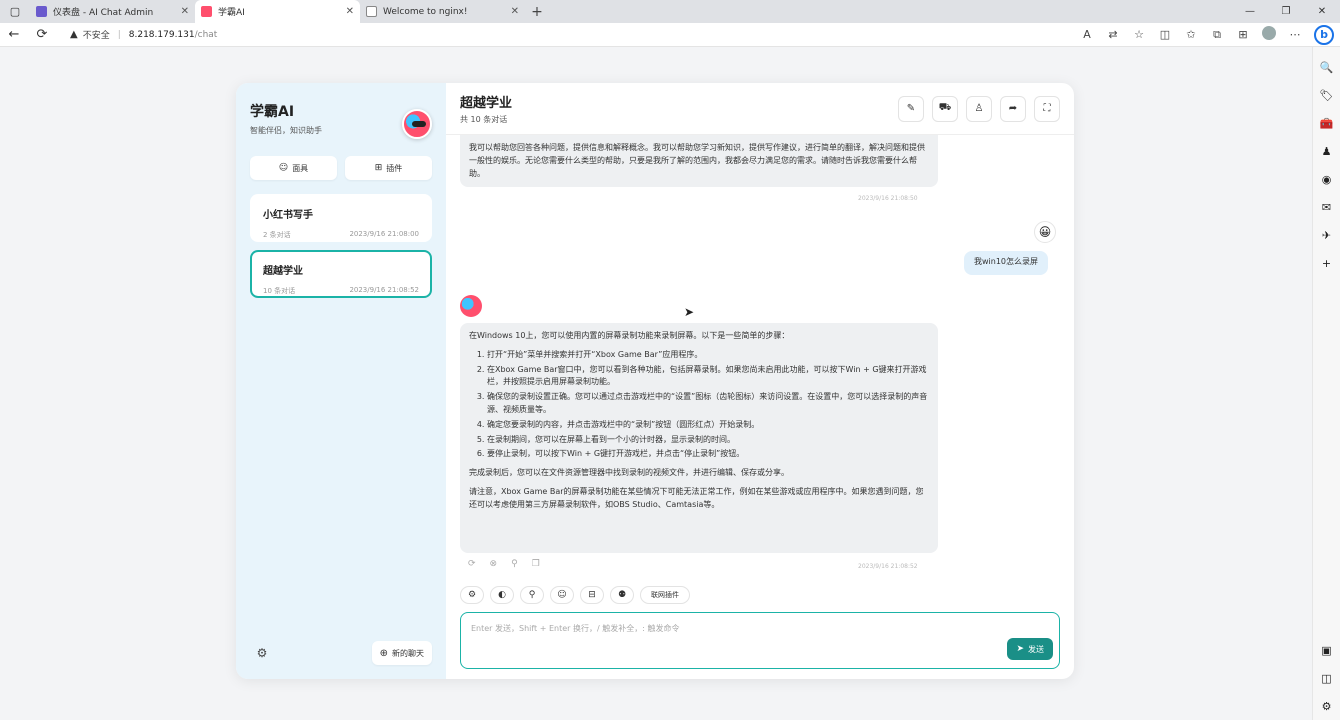 The width and height of the screenshot is (1340, 720). Describe the element at coordinates (1087, 34) in the screenshot. I see `read-aloud-icon: A` at that location.